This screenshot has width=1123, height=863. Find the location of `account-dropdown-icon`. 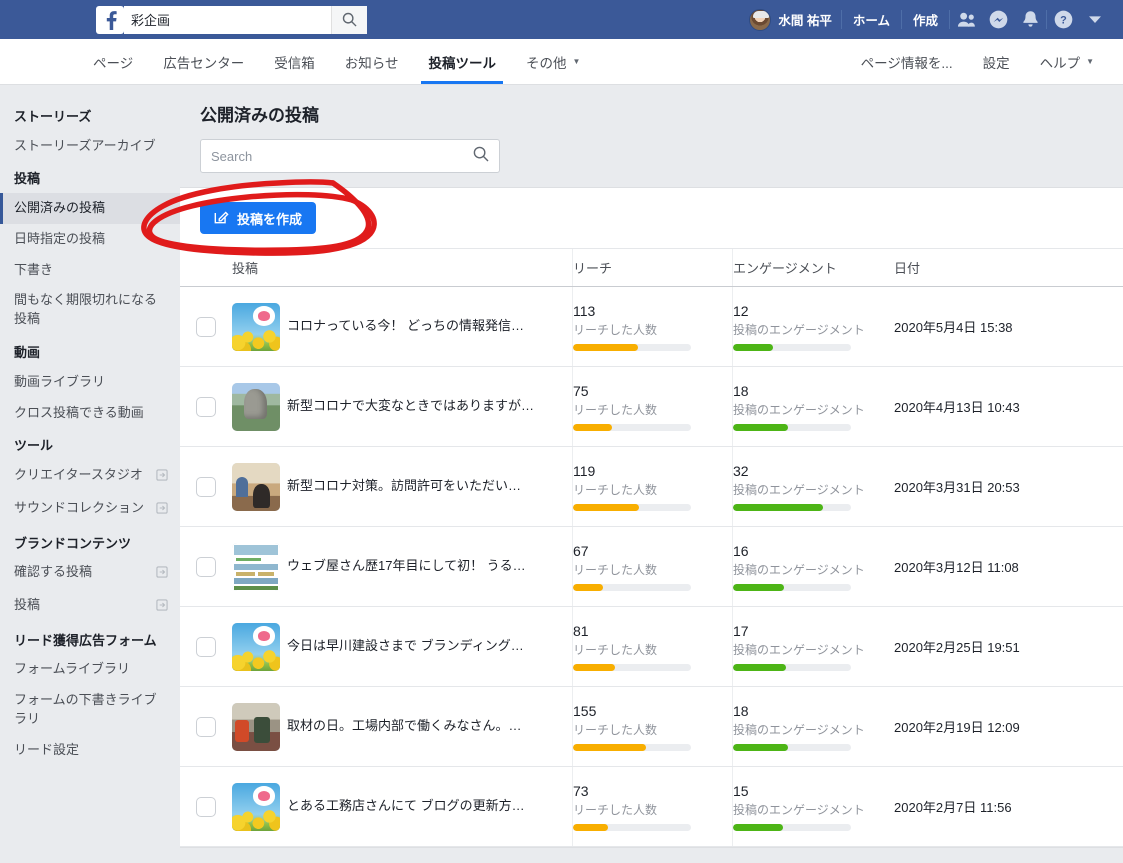

account-dropdown-icon is located at coordinates (1095, 20).